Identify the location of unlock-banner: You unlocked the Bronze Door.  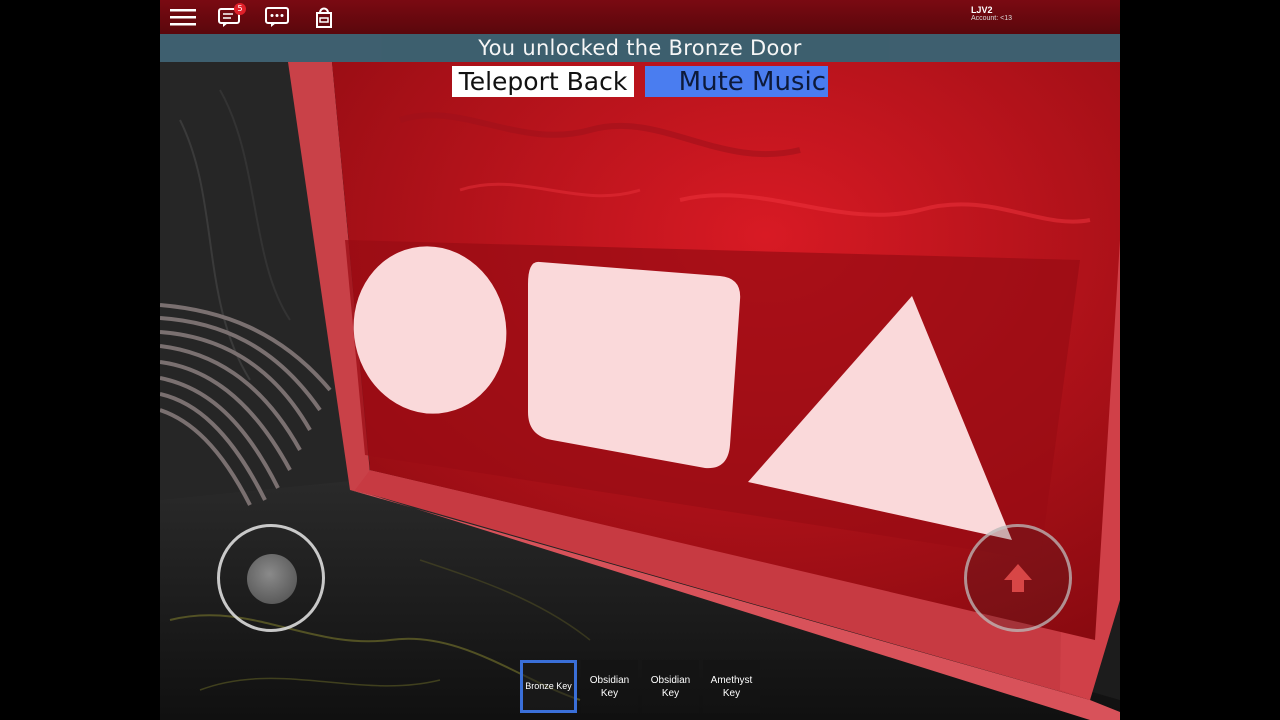
(640, 48).